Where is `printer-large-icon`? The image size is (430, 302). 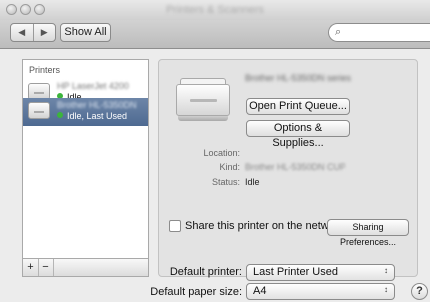
printer-large-icon is located at coordinates (203, 100).